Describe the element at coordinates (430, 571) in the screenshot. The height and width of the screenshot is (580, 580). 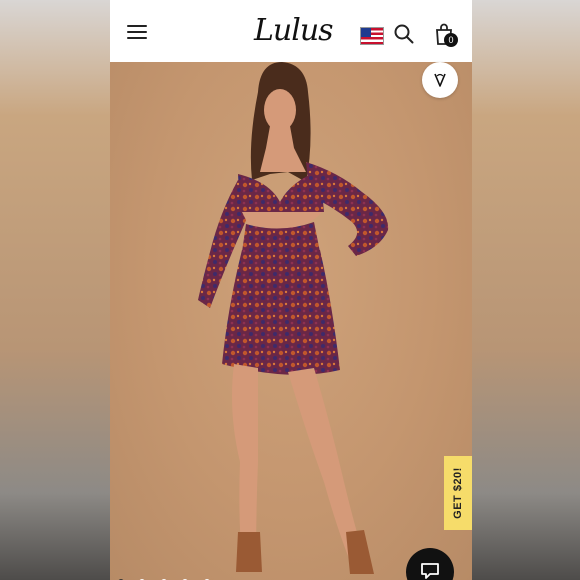
I see `chat-bubble-icon` at that location.